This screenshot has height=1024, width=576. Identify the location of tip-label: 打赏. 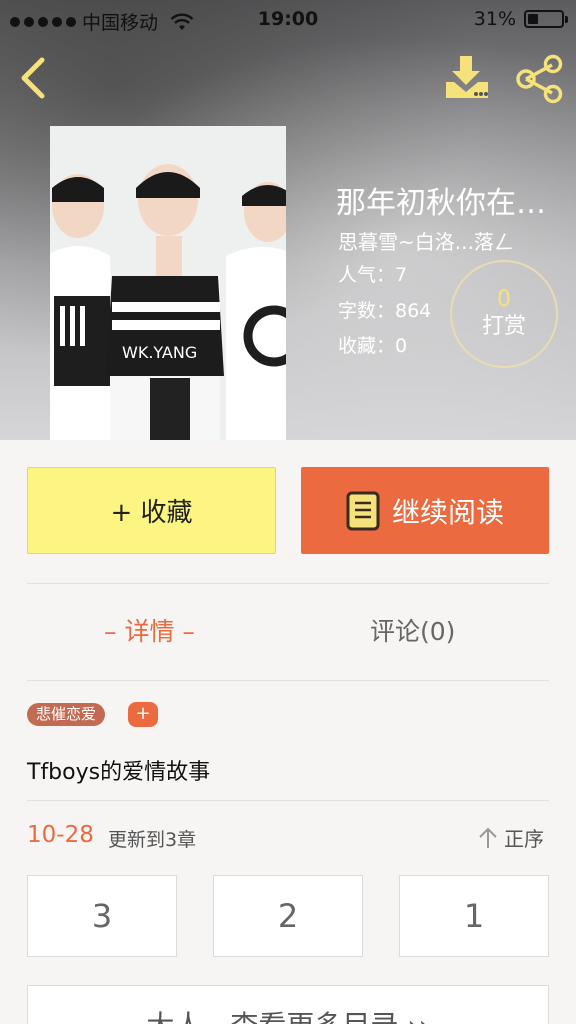
(503, 326).